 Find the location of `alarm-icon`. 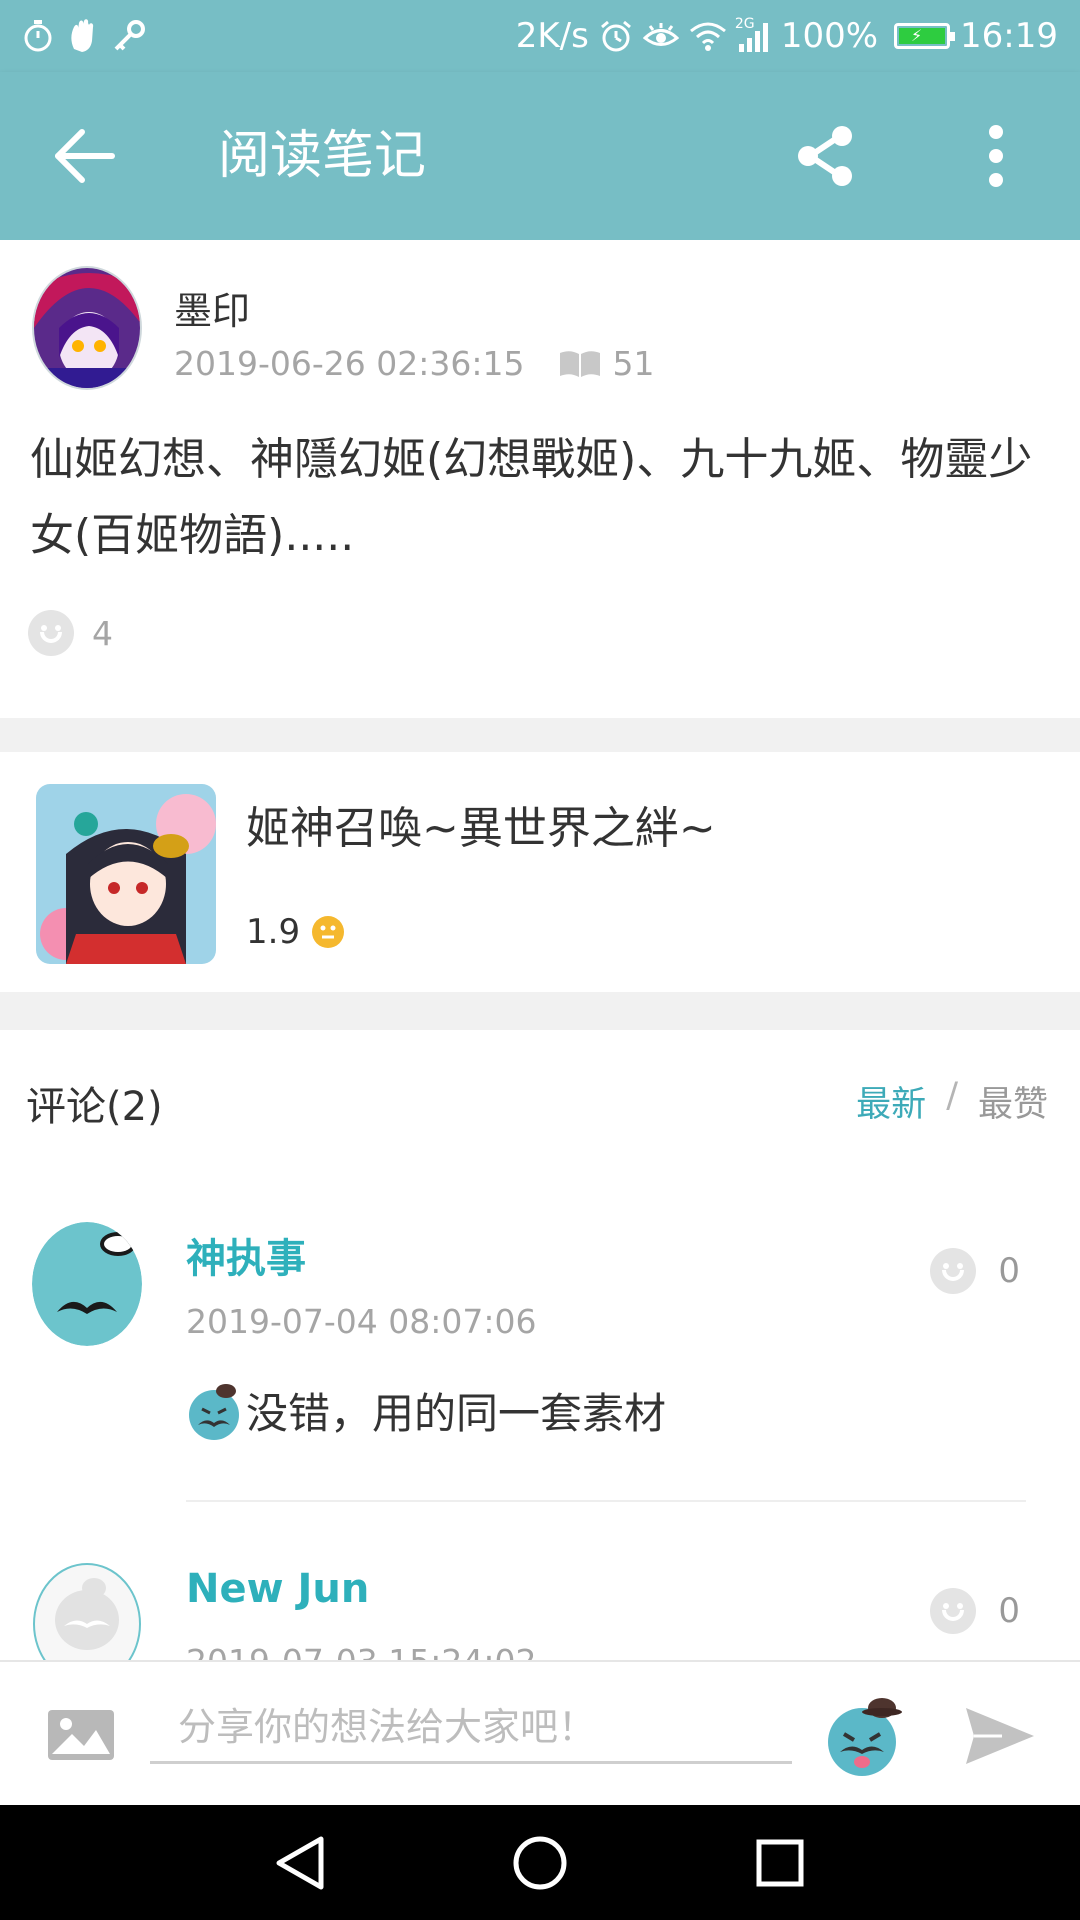

alarm-icon is located at coordinates (616, 36).